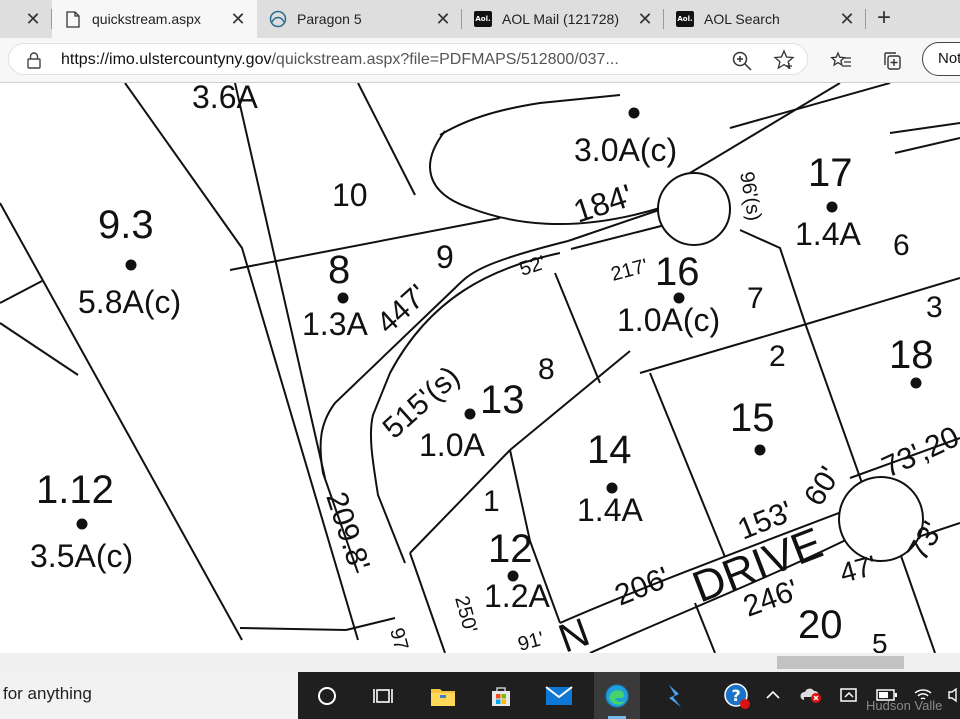 Image resolution: width=960 pixels, height=719 pixels. I want to click on taskbar: for anything ? Hudson Valle, so click(480, 695).